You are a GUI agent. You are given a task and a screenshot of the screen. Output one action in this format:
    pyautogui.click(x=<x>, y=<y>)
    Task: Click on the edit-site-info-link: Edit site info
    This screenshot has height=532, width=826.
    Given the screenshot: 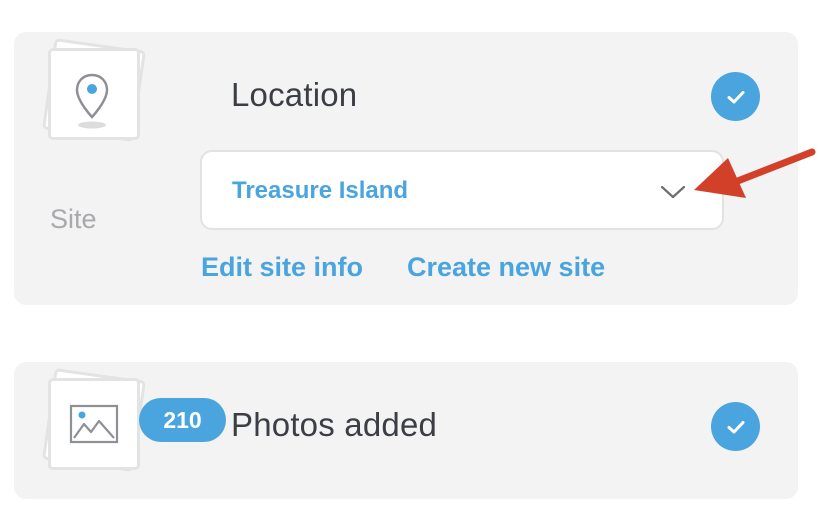 What is the action you would take?
    pyautogui.click(x=282, y=267)
    